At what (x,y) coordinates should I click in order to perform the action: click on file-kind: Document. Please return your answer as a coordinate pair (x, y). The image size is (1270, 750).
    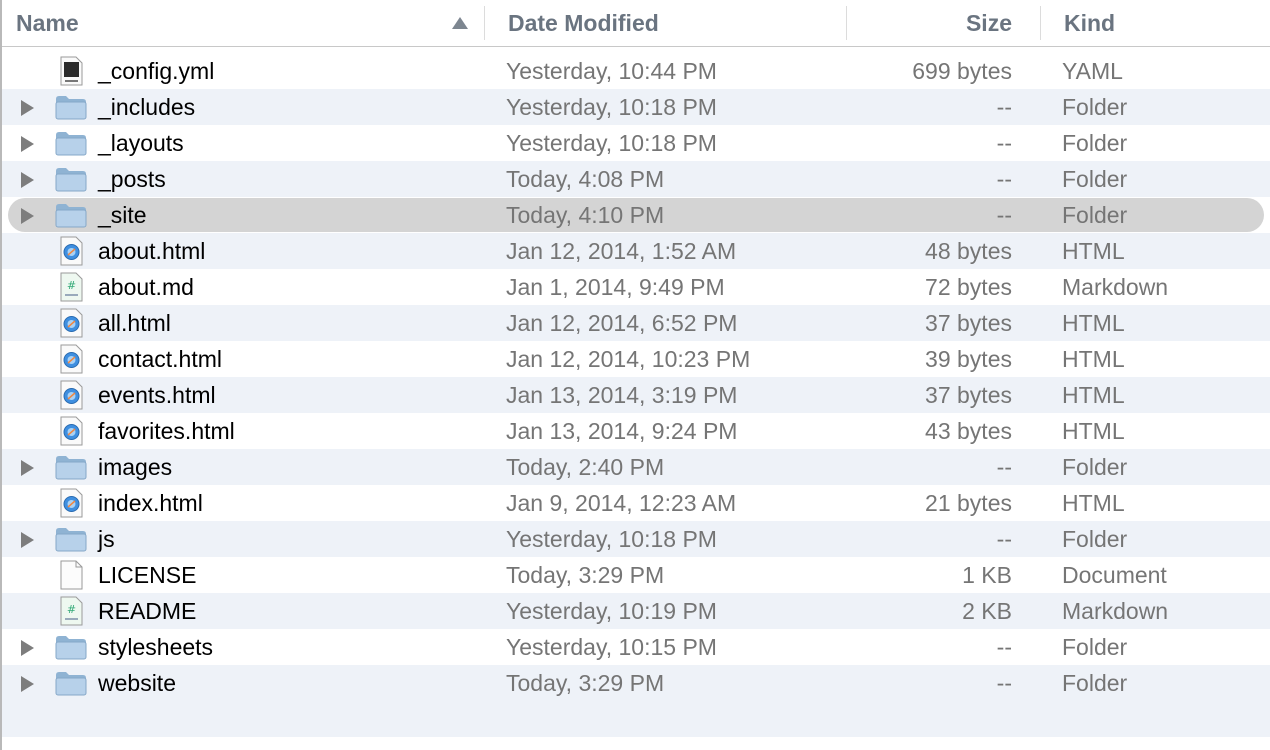
    Looking at the image, I should click on (1114, 575).